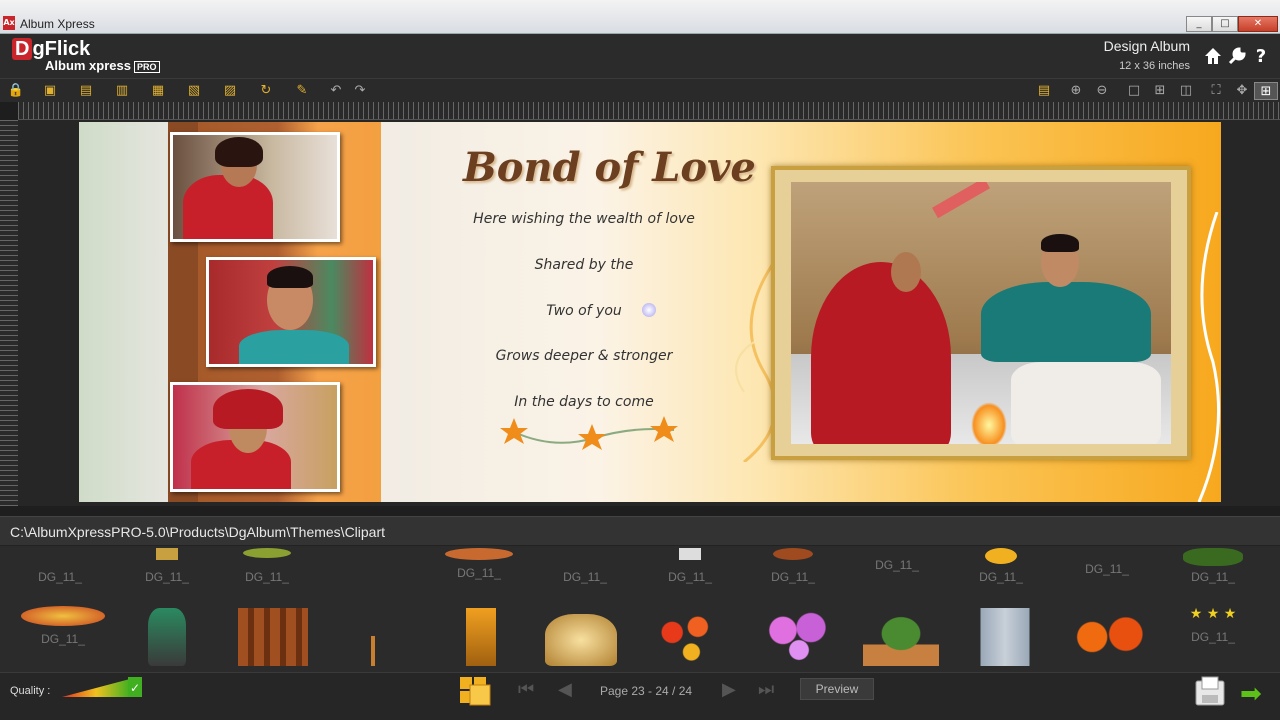 The height and width of the screenshot is (720, 1280). Describe the element at coordinates (158, 91) in the screenshot. I see `align-bottom-icon: ▦` at that location.